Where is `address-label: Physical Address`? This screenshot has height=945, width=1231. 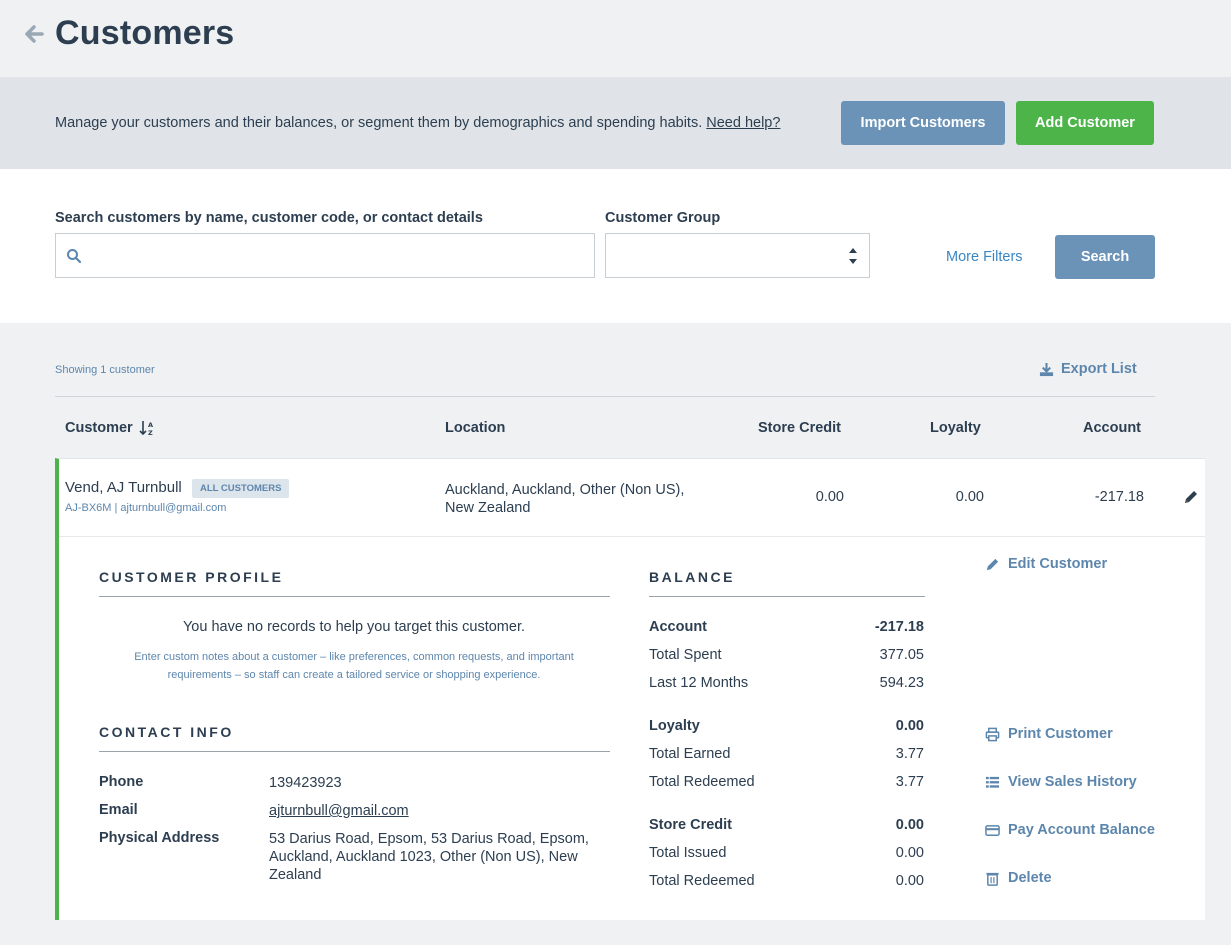
address-label: Physical Address is located at coordinates (159, 838).